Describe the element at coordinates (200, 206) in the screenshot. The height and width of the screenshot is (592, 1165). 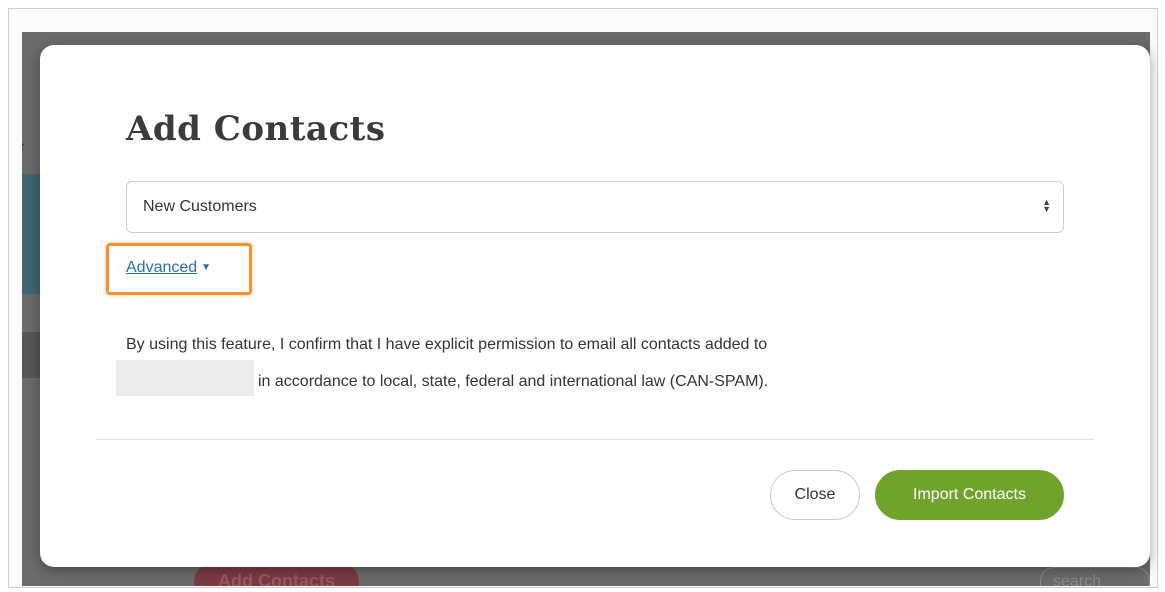
I see `contact-list-selected-value: New Customers` at that location.